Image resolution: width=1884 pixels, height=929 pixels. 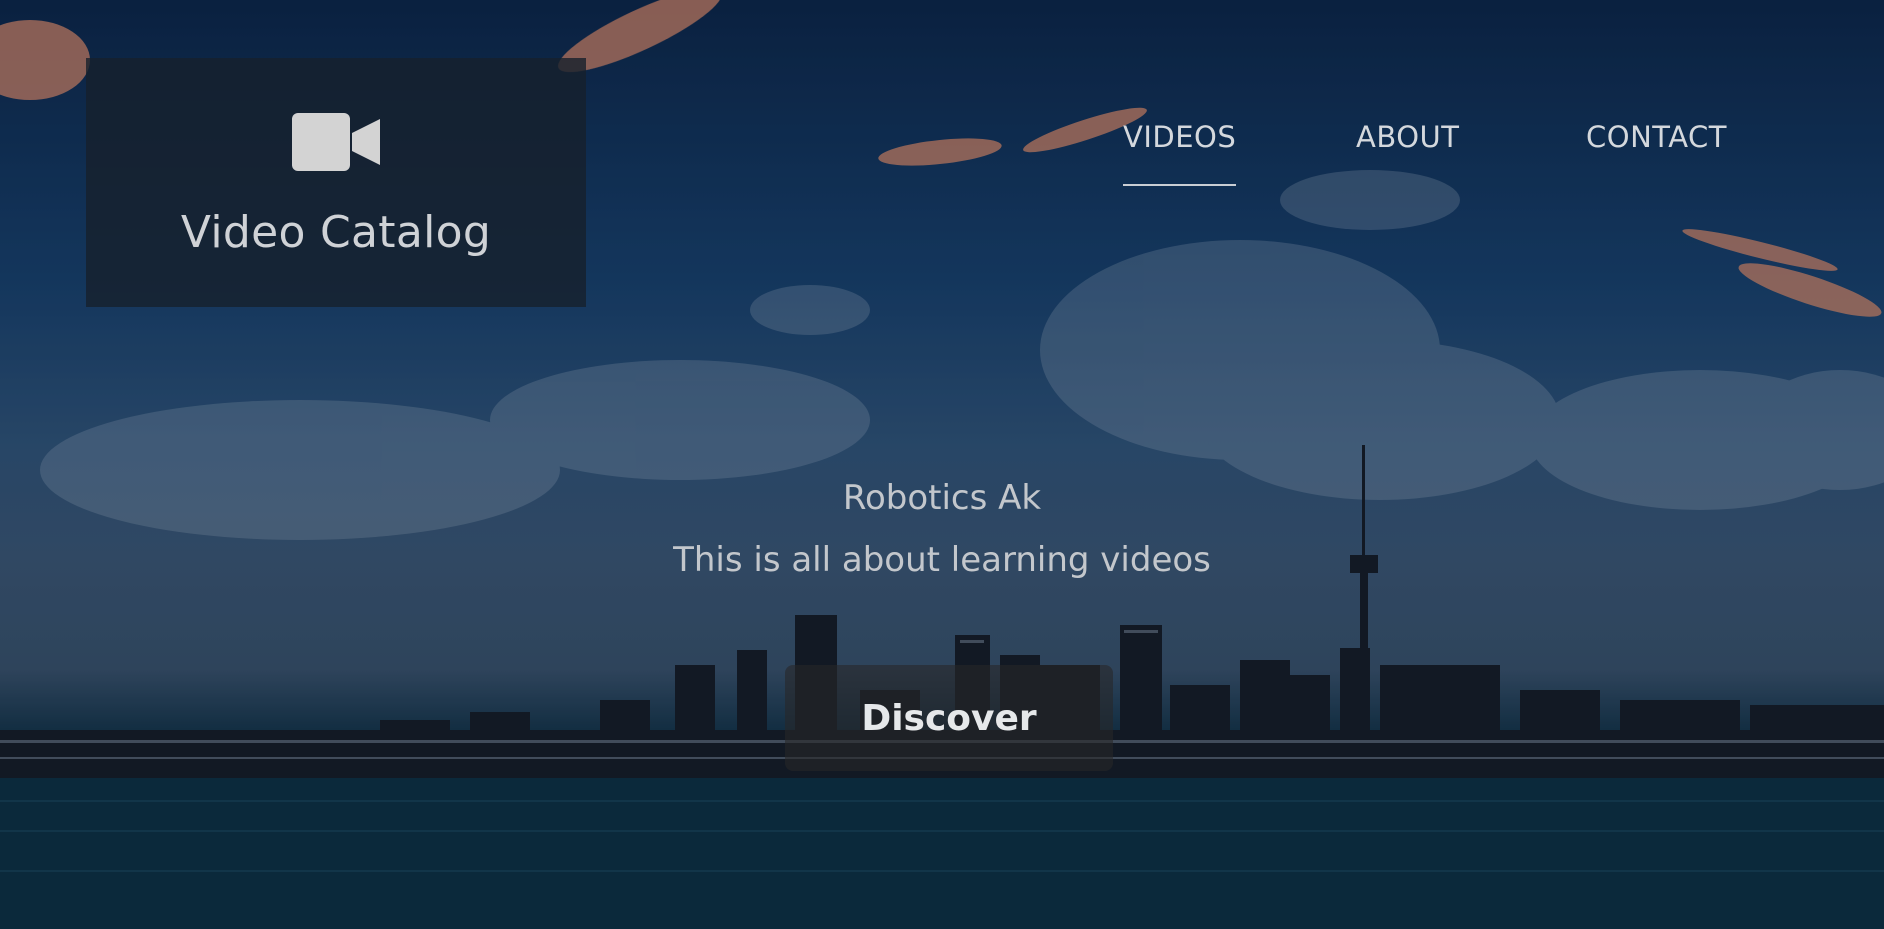 What do you see at coordinates (1656, 152) in the screenshot?
I see `nav-contact-link: CONTACT` at bounding box center [1656, 152].